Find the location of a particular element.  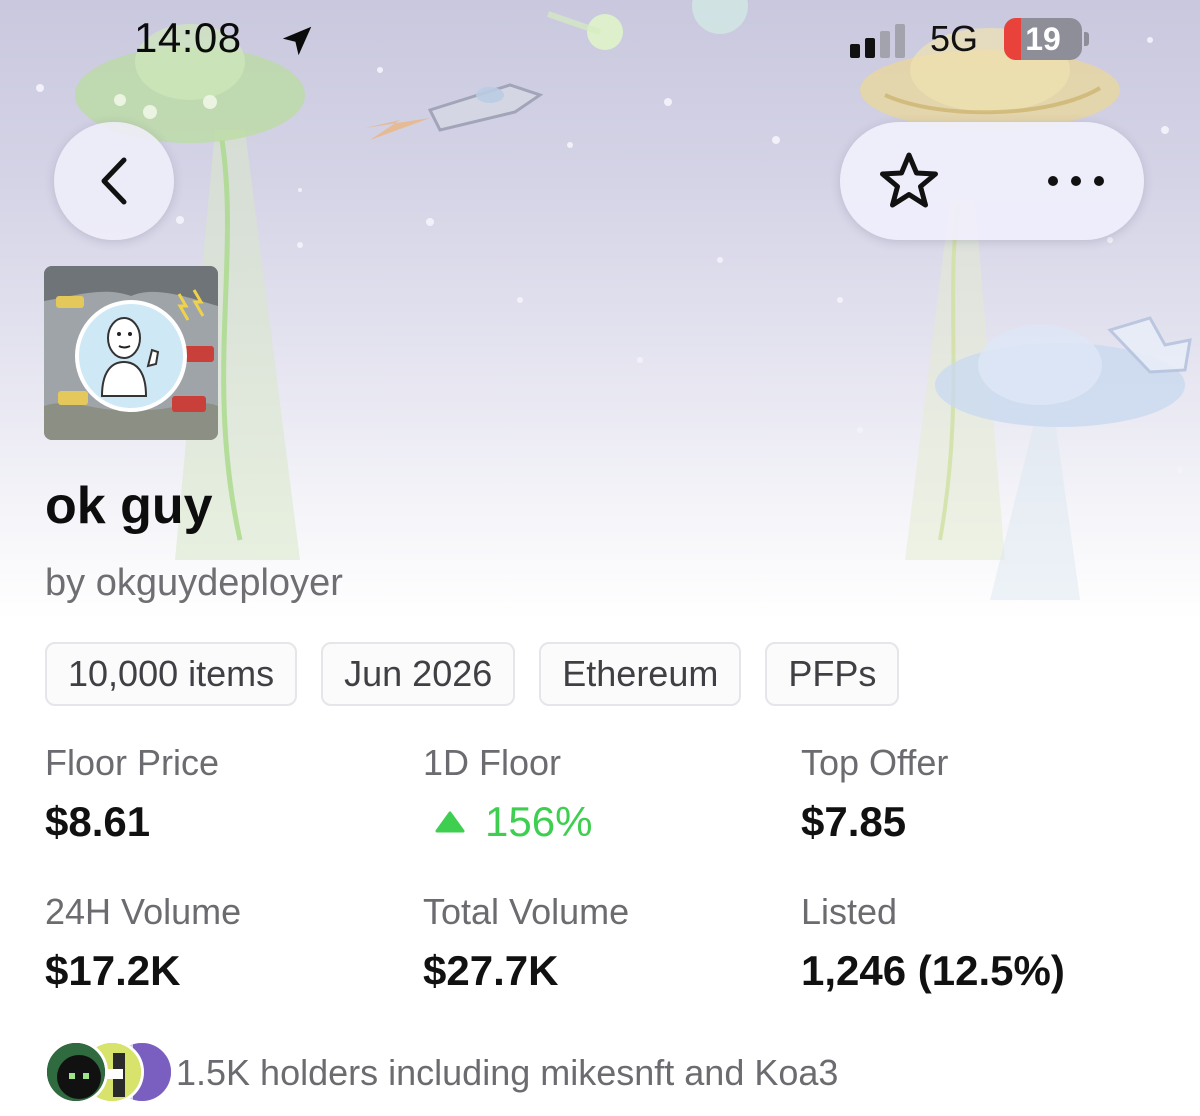

stat-value: $17.2K is located at coordinates (113, 970).